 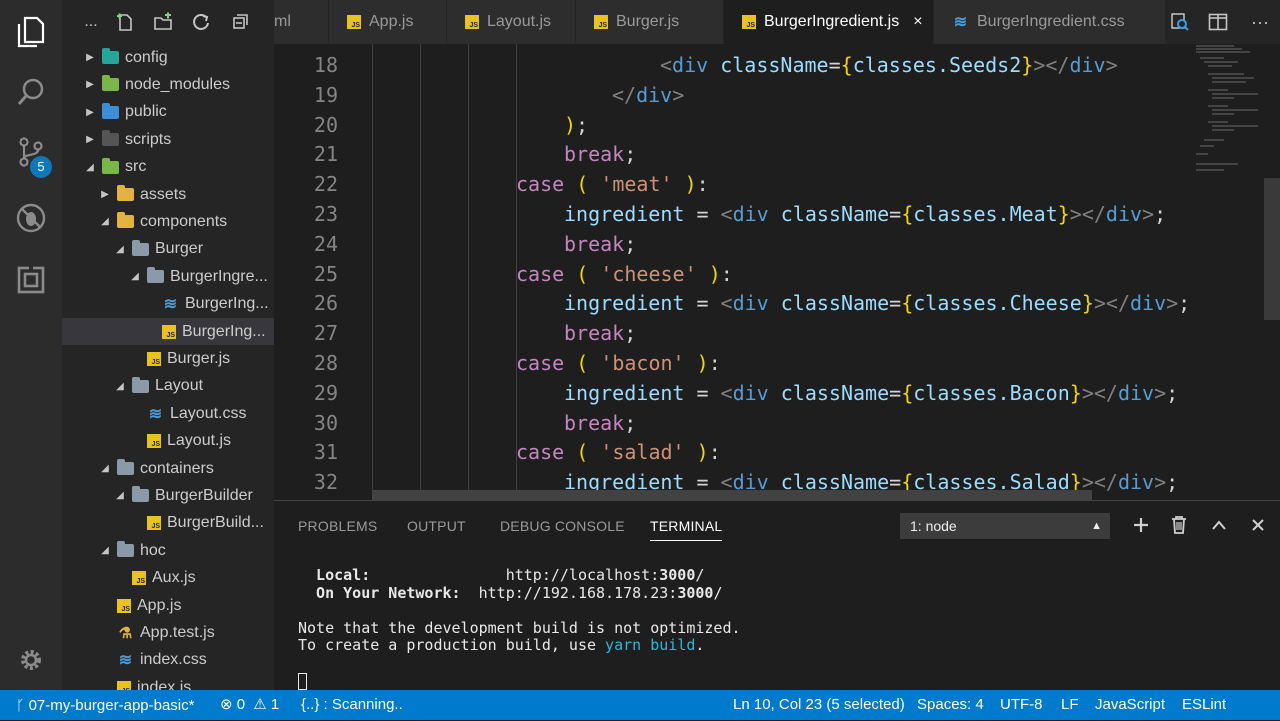 I want to click on editor-tab-label: App.js, so click(x=391, y=21).